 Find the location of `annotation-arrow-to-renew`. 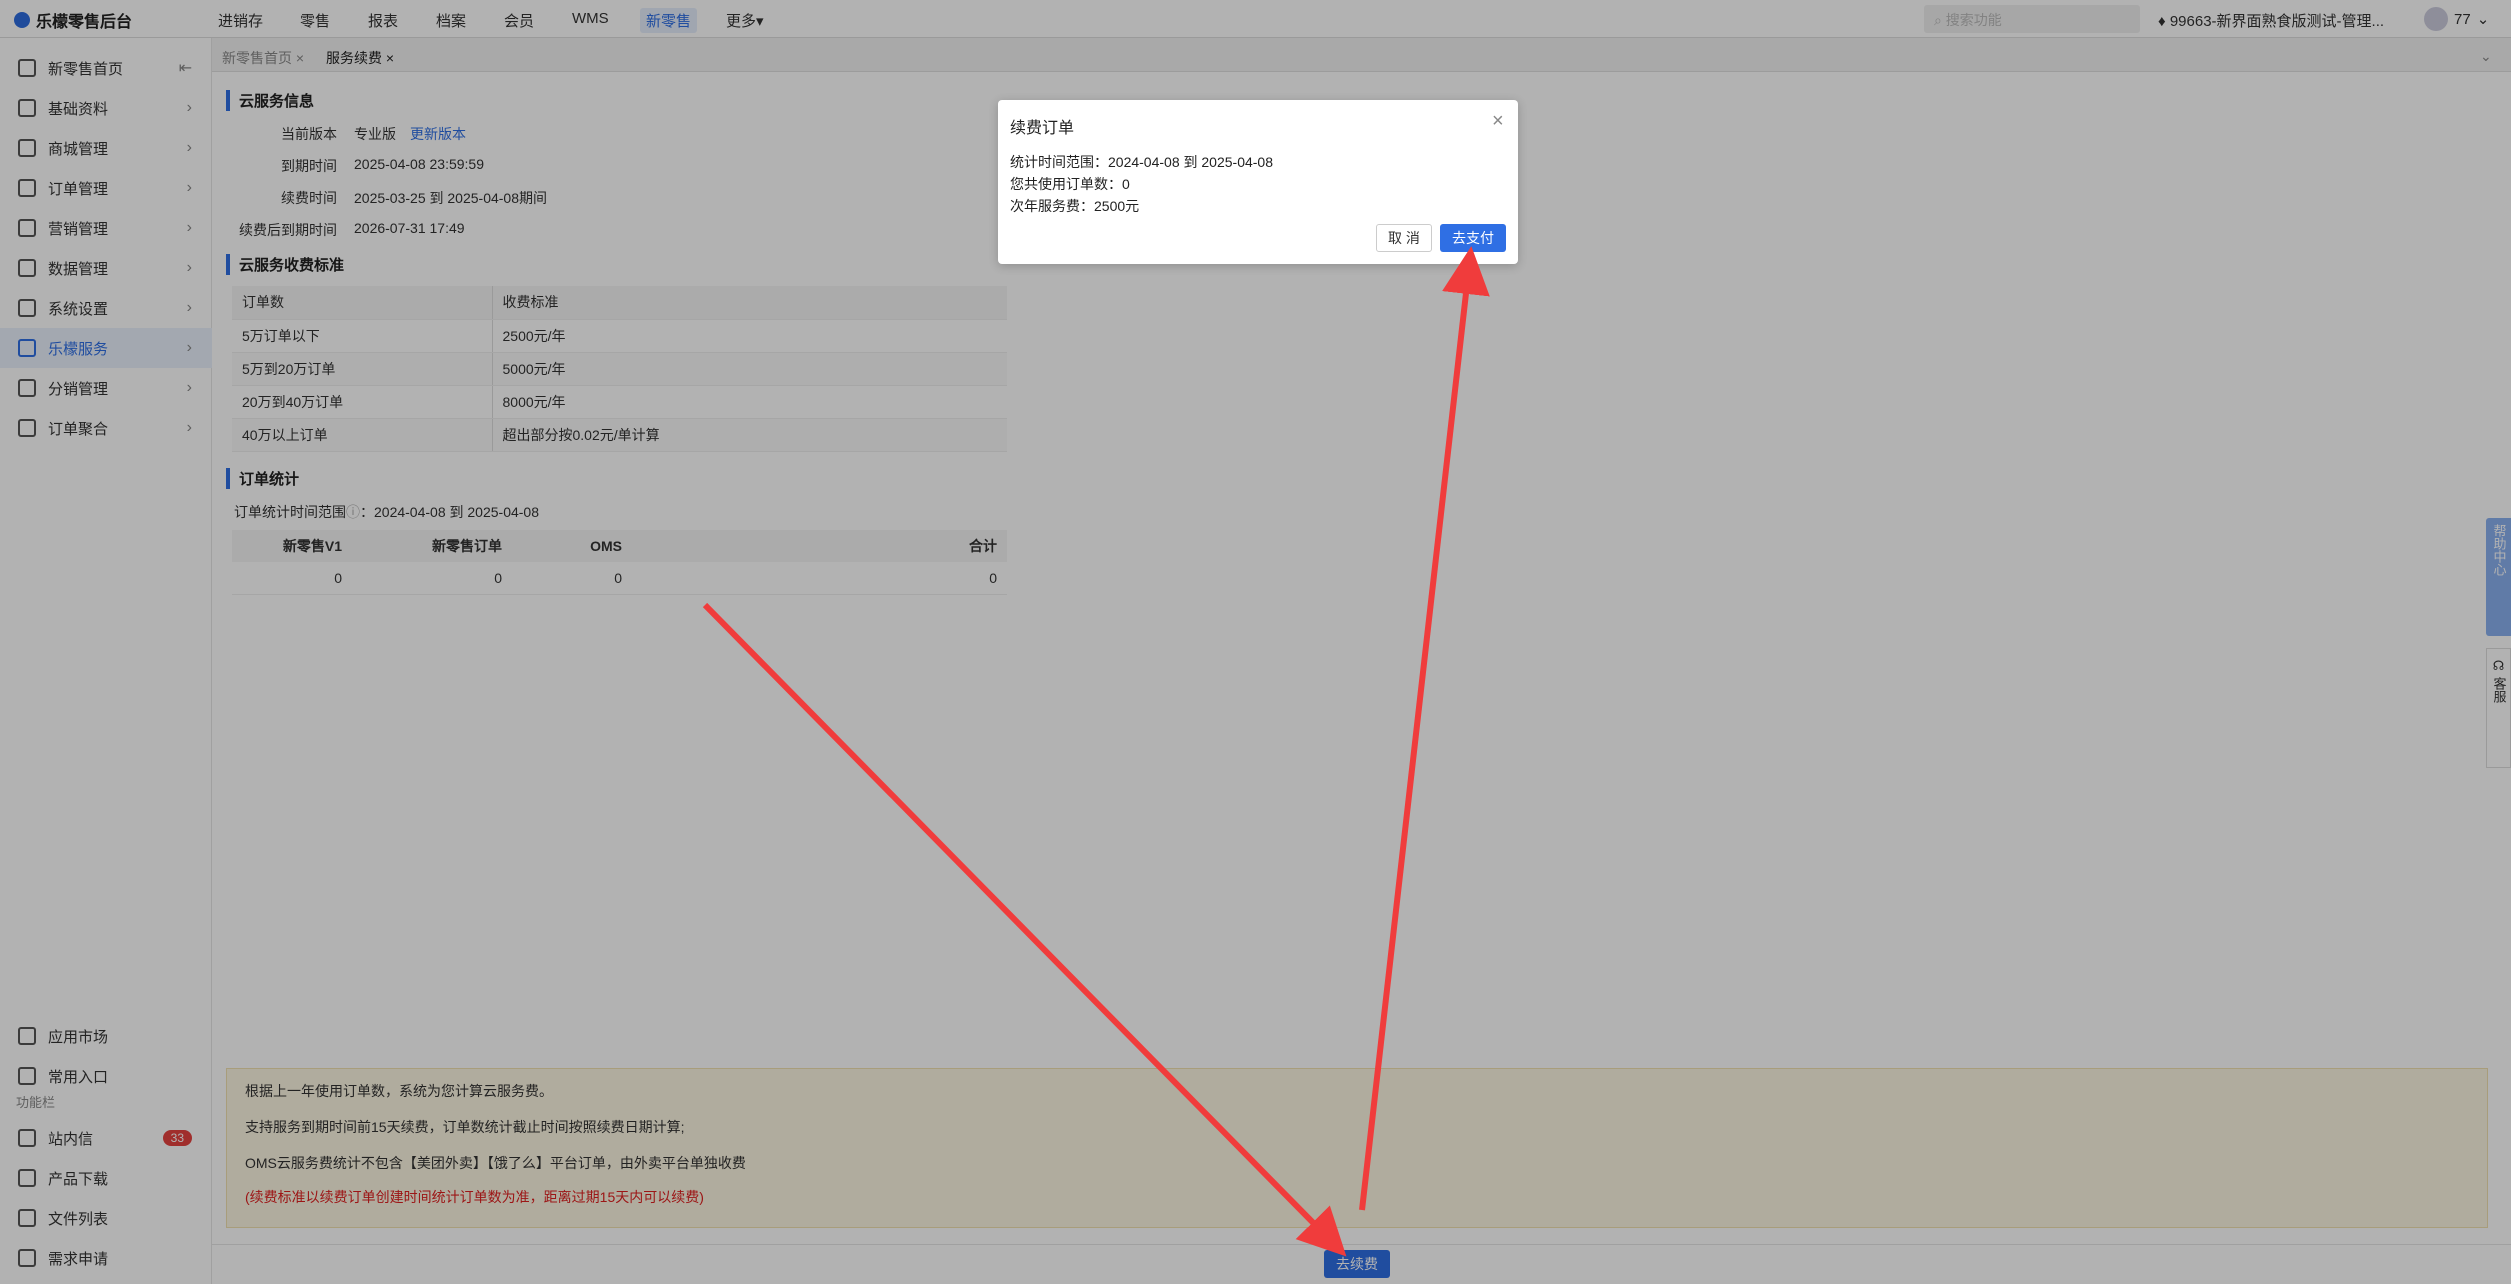

annotation-arrow-to-renew is located at coordinates (1024, 929).